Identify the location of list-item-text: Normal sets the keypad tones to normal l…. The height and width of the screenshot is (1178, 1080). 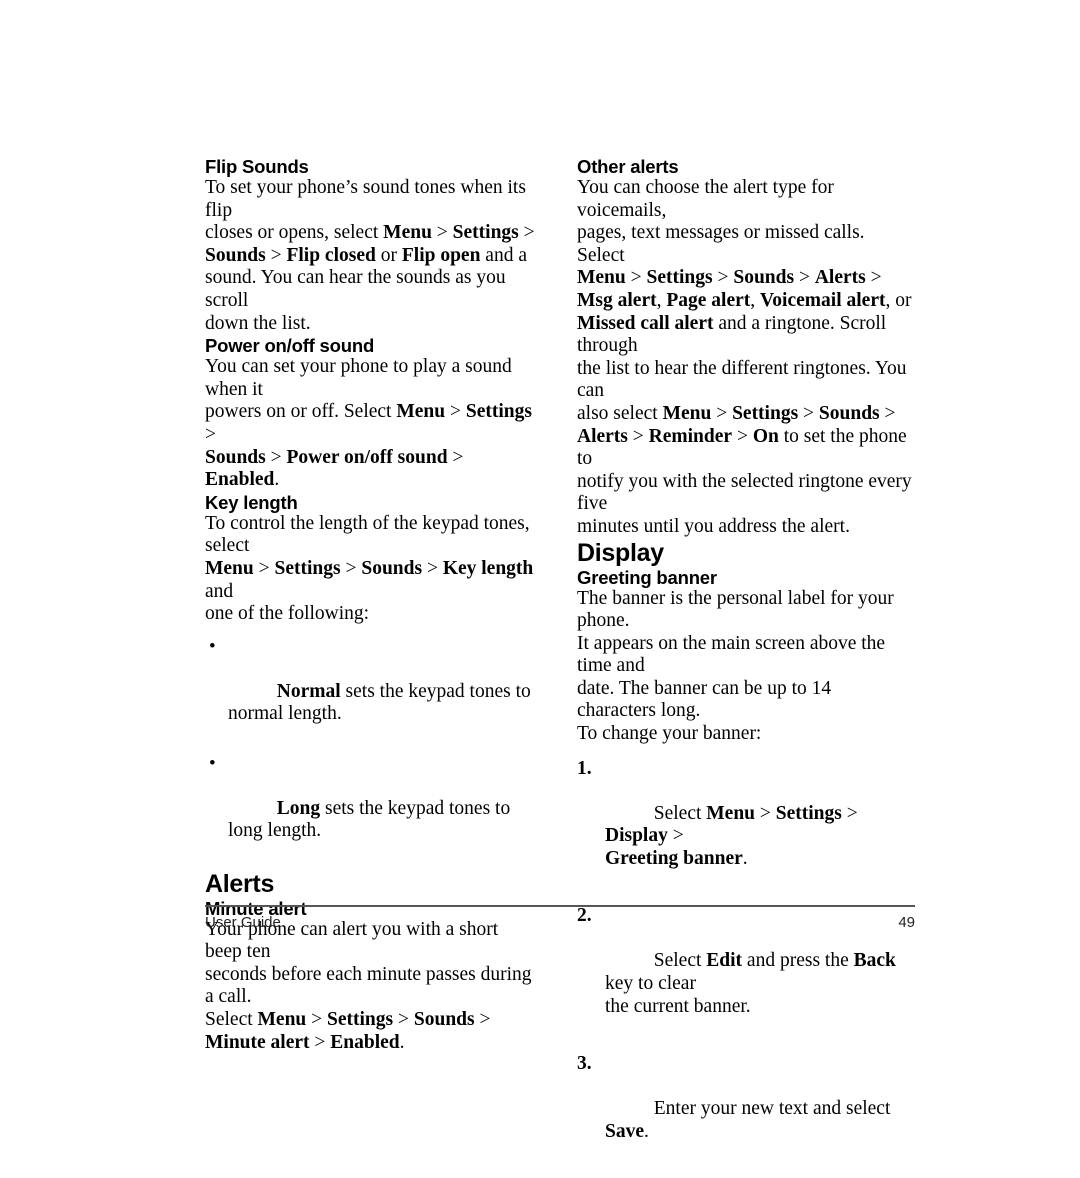
(379, 702).